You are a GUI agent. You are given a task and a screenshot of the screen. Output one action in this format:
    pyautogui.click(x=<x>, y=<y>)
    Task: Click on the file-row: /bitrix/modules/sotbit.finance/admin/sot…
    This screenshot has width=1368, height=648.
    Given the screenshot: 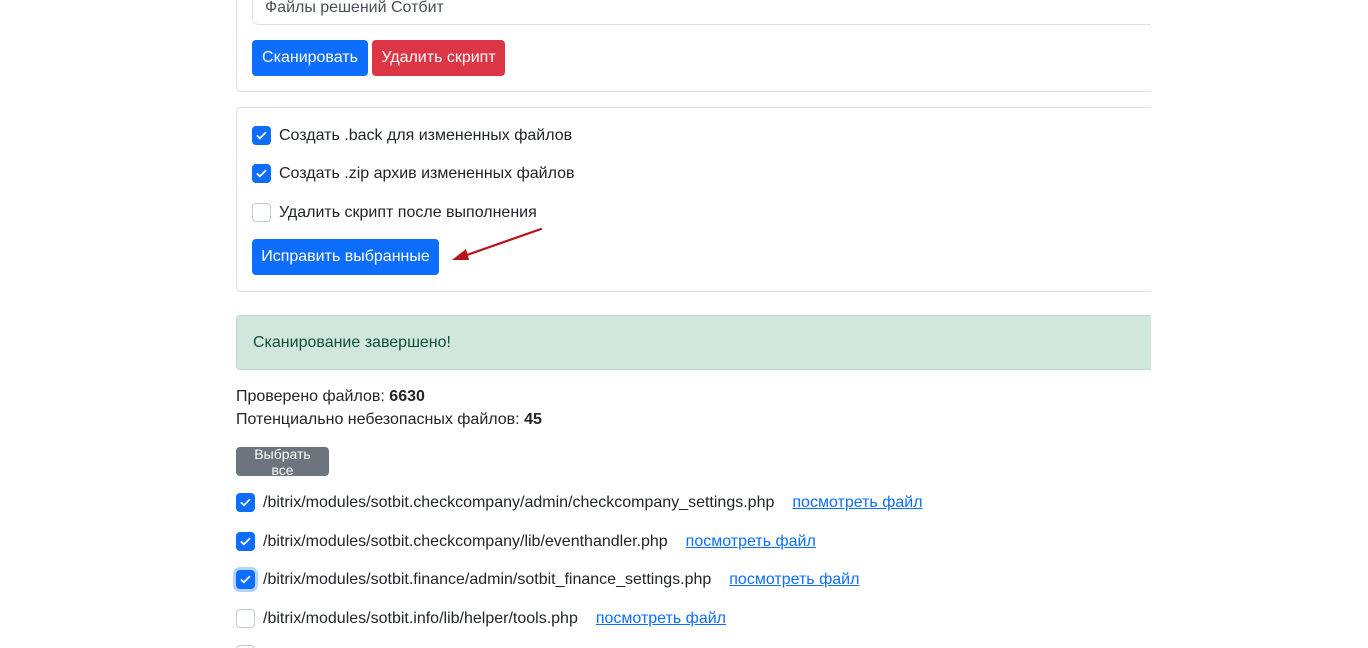 What is the action you would take?
    pyautogui.click(x=547, y=579)
    